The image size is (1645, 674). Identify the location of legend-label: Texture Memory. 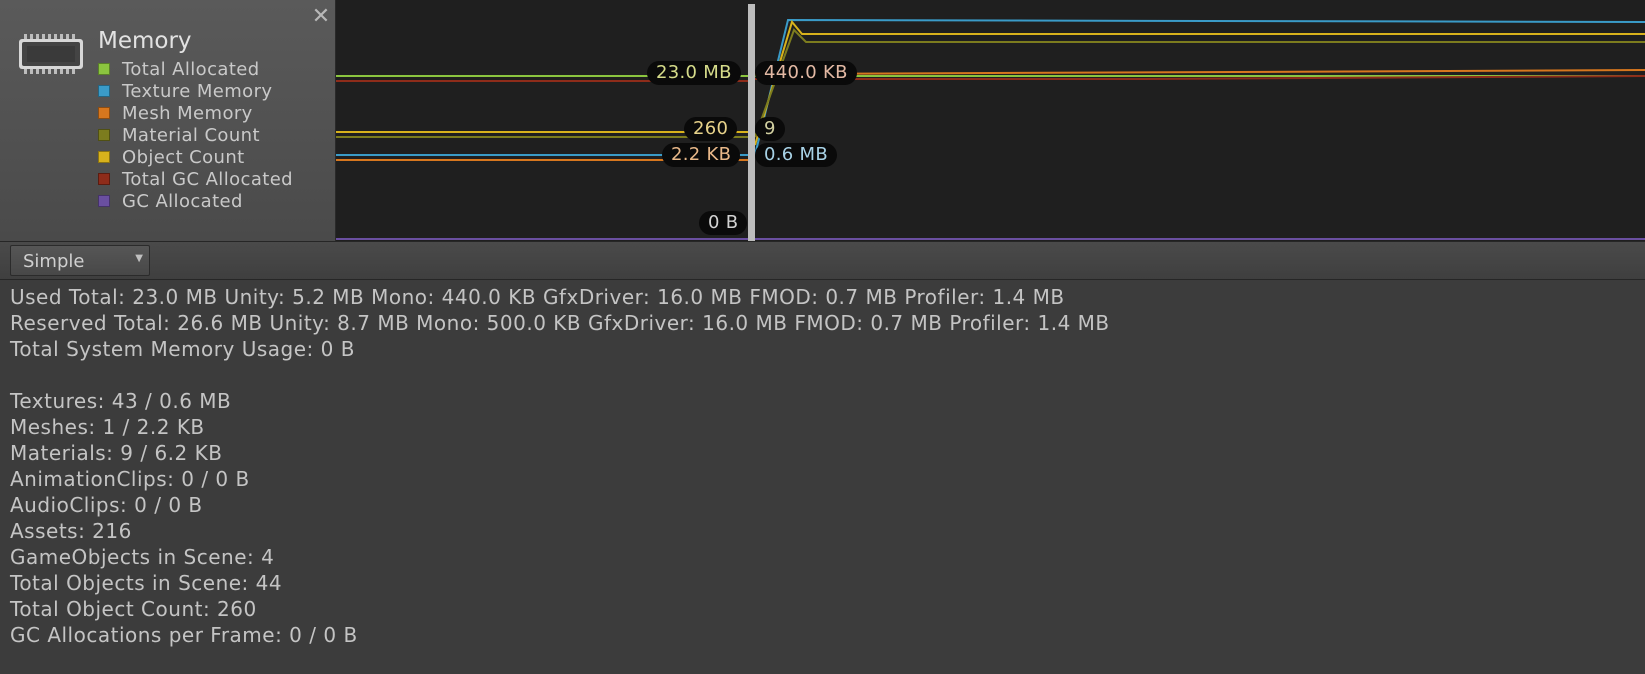
(197, 91).